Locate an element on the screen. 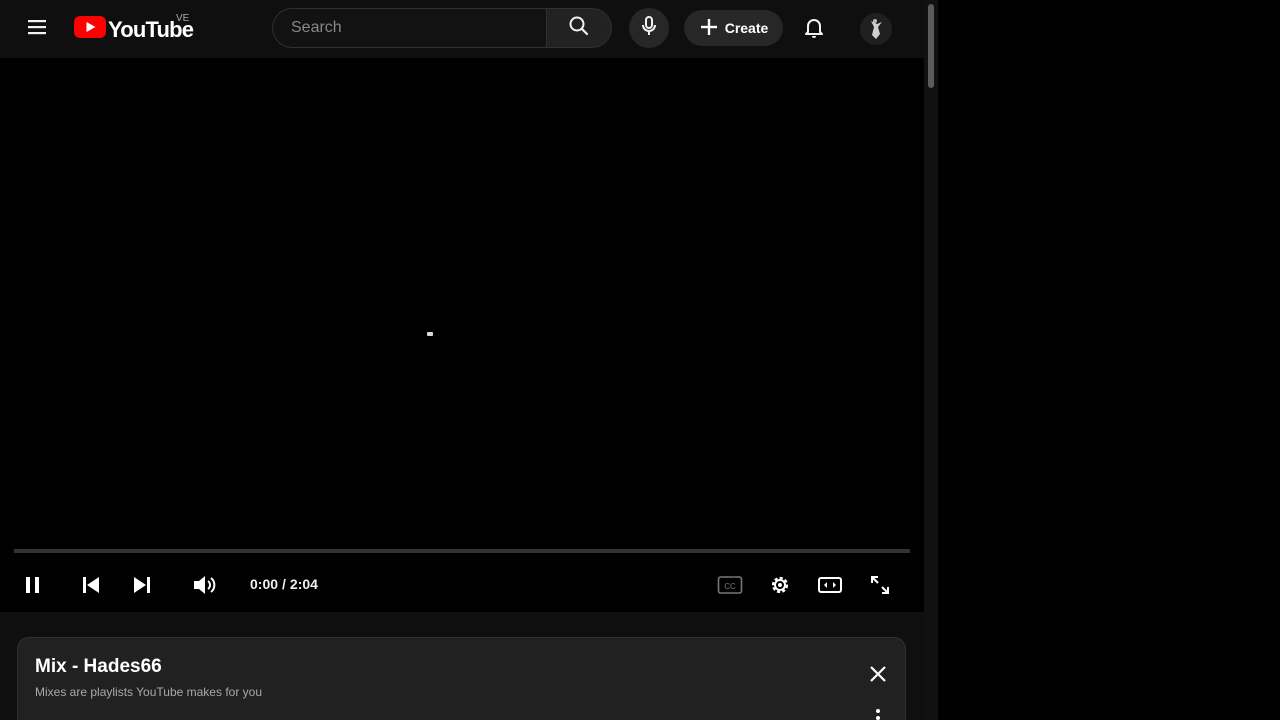  playlist-title: Mix - Hades66 is located at coordinates (98, 667).